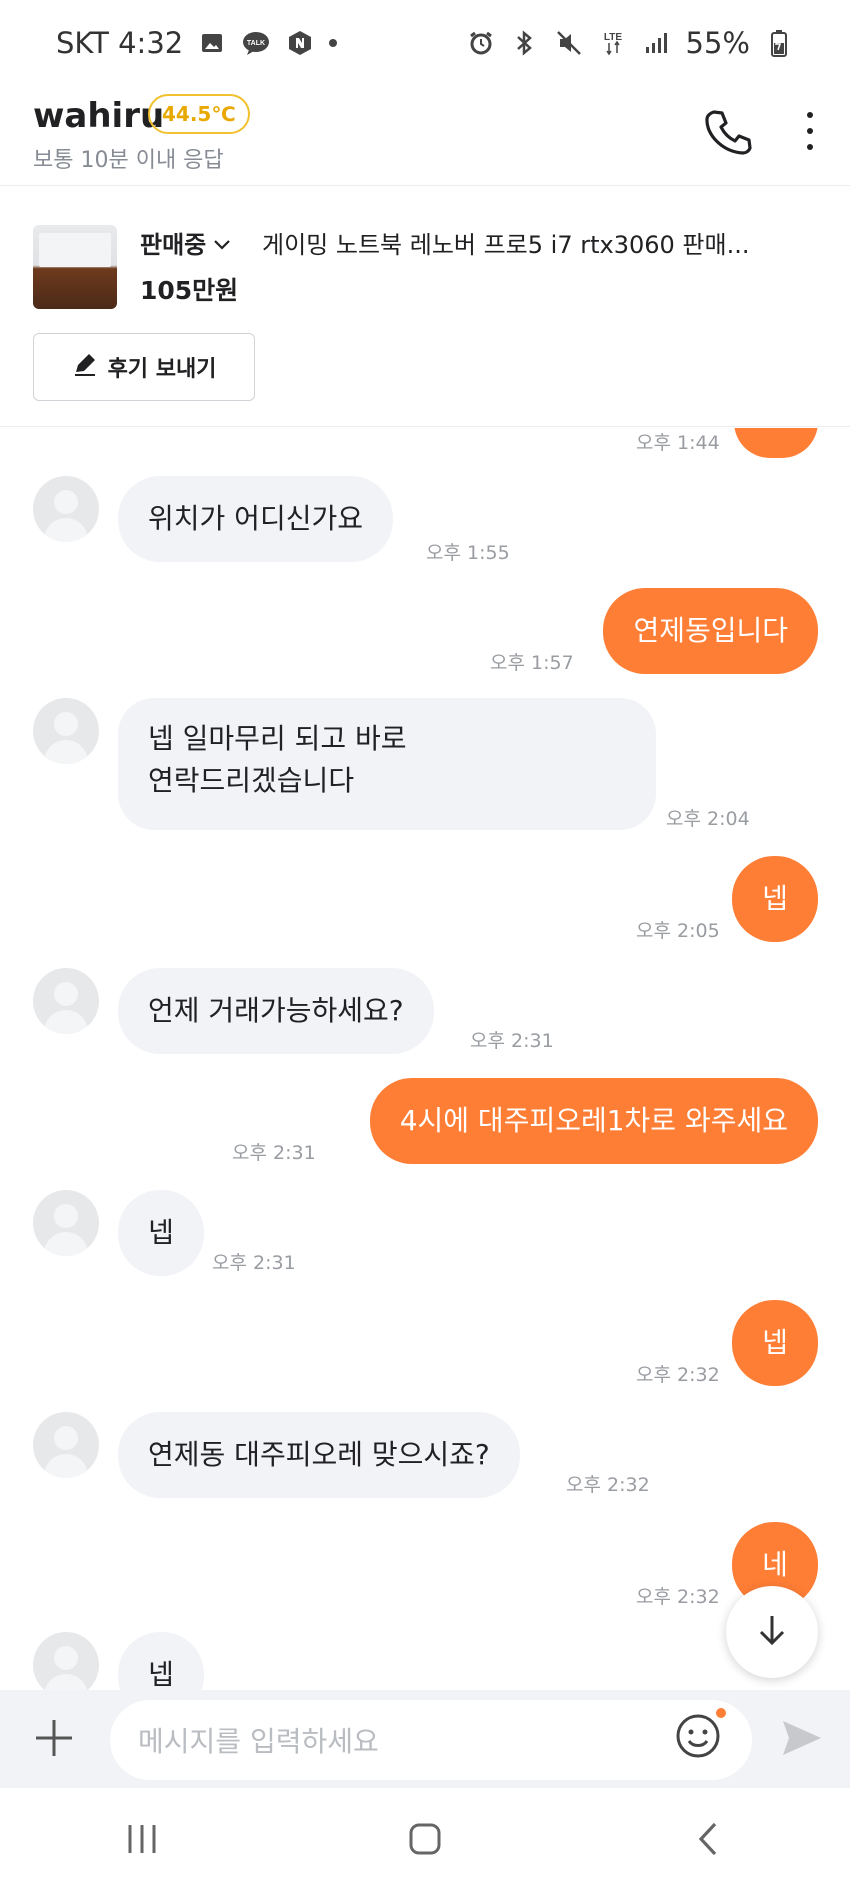  I want to click on message-time: 오후 1:55, so click(468, 553).